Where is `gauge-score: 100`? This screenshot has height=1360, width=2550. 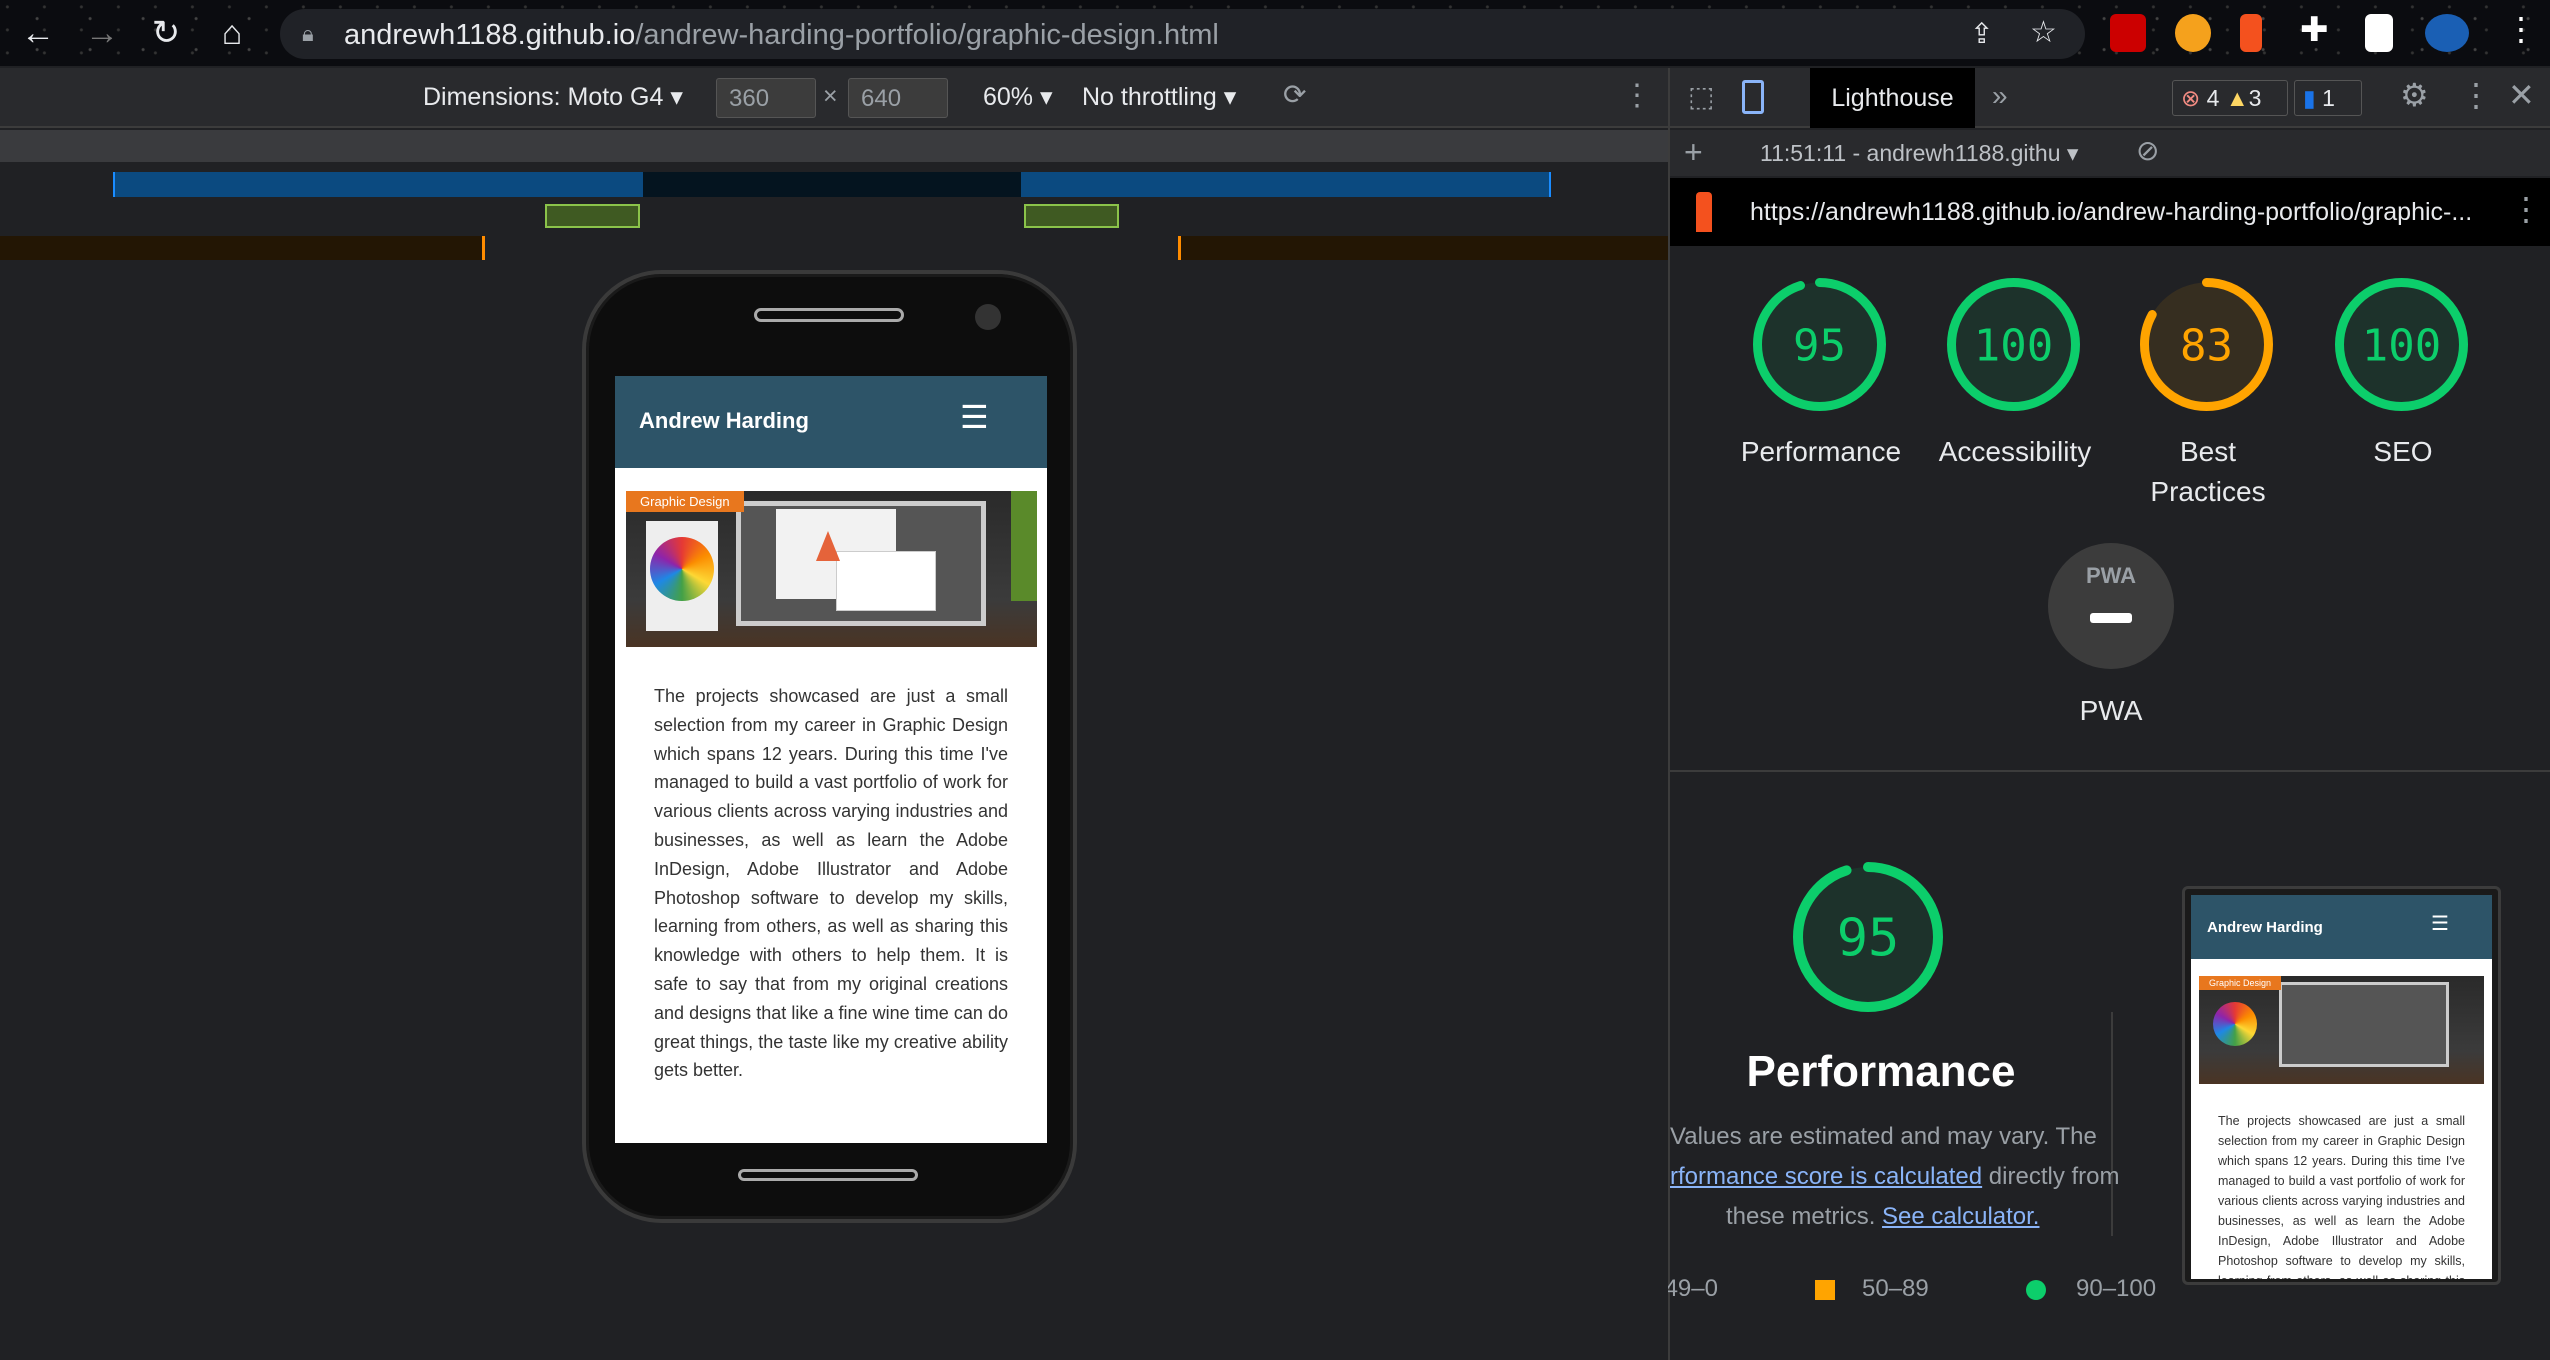
gauge-score: 100 is located at coordinates (2013, 345).